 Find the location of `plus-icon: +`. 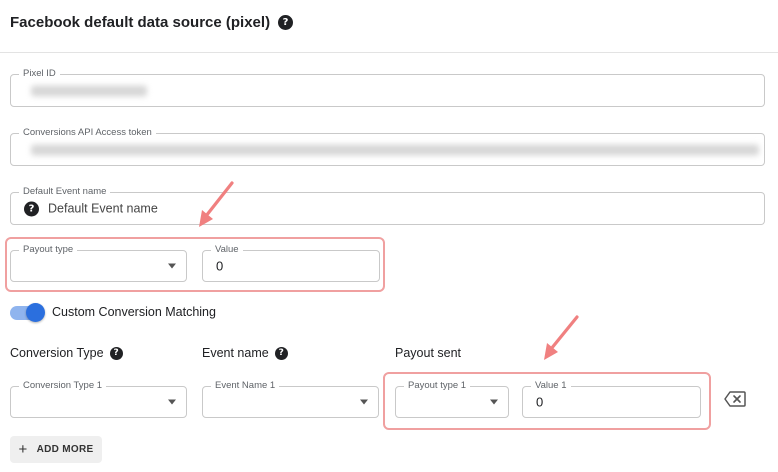

plus-icon: + is located at coordinates (23, 449).